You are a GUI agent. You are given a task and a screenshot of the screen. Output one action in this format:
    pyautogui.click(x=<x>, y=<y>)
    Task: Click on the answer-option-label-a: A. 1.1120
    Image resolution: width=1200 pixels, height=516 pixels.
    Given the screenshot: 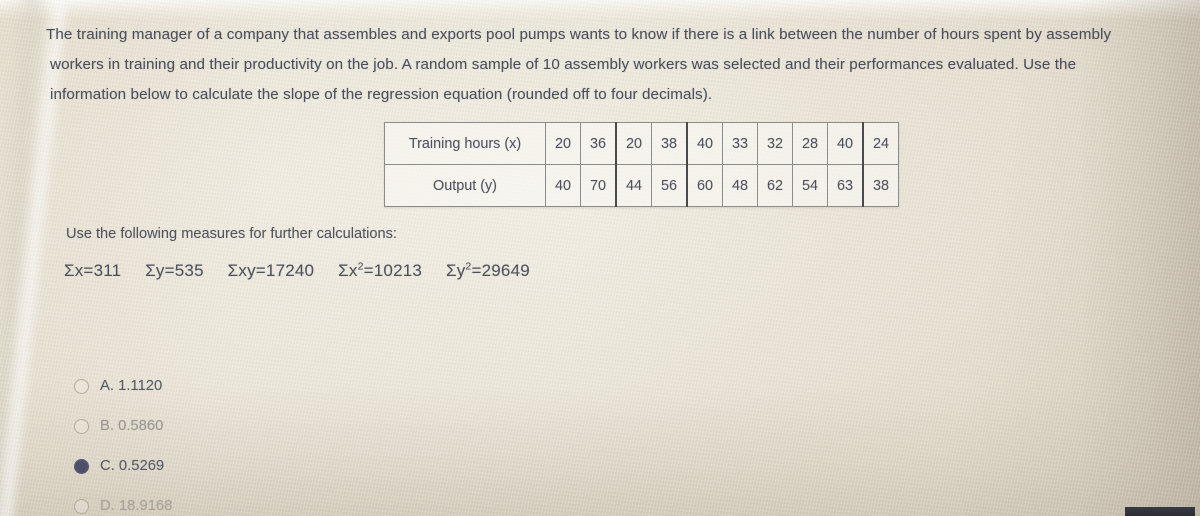 What is the action you would take?
    pyautogui.click(x=131, y=386)
    